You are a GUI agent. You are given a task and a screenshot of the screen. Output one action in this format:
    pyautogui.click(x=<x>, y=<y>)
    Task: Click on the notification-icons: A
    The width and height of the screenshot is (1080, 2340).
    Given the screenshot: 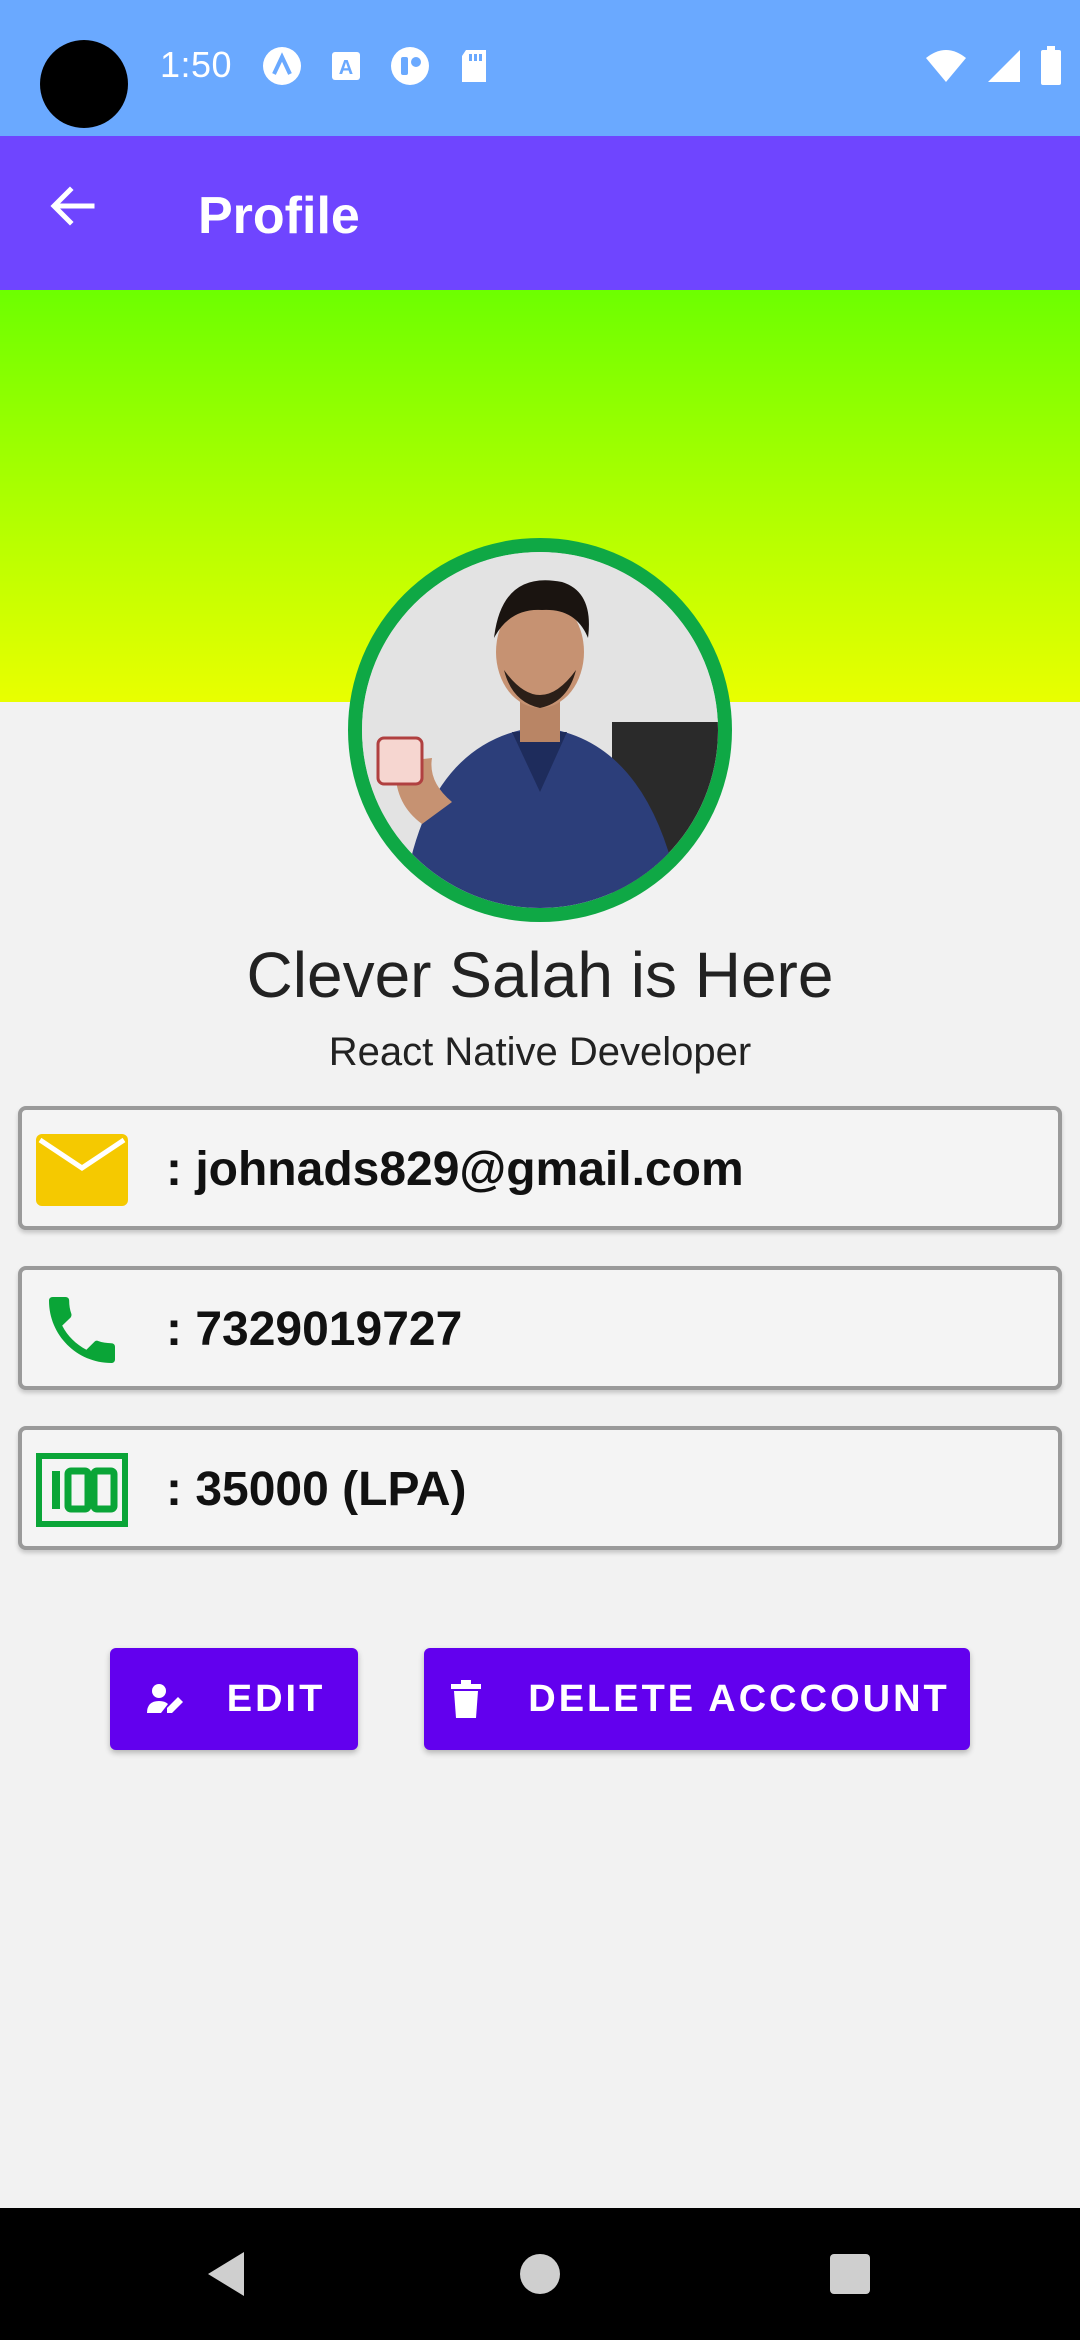 What is the action you would take?
    pyautogui.click(x=378, y=66)
    